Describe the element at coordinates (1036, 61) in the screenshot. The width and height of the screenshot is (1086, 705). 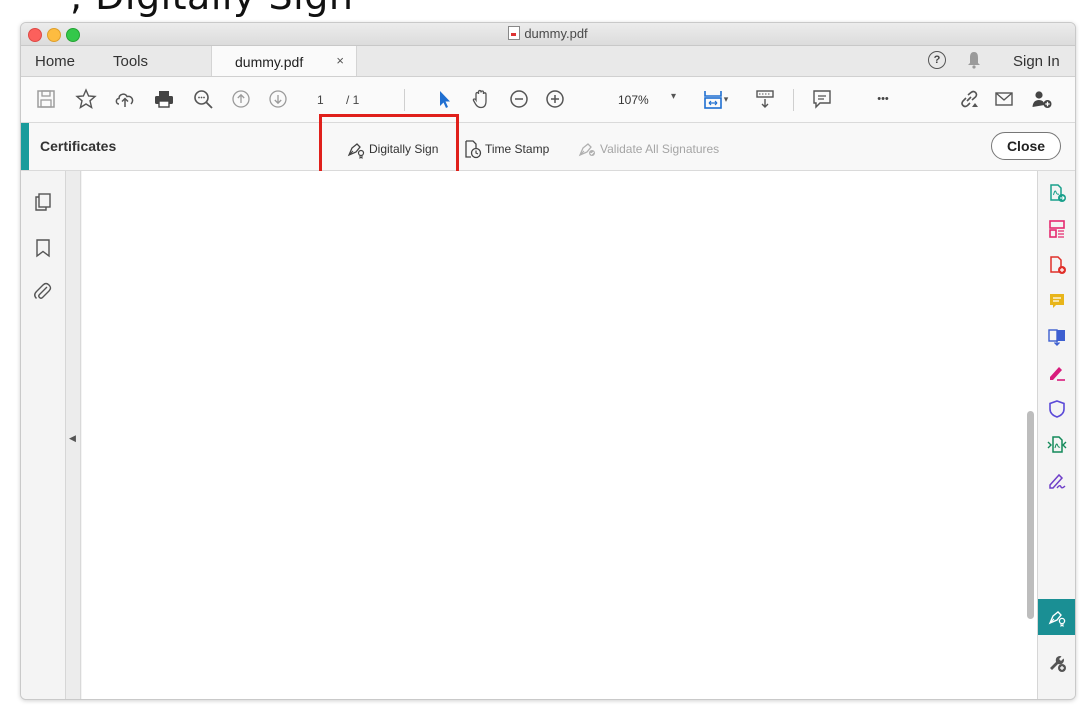
I see `sign-in-link: Sign In` at that location.